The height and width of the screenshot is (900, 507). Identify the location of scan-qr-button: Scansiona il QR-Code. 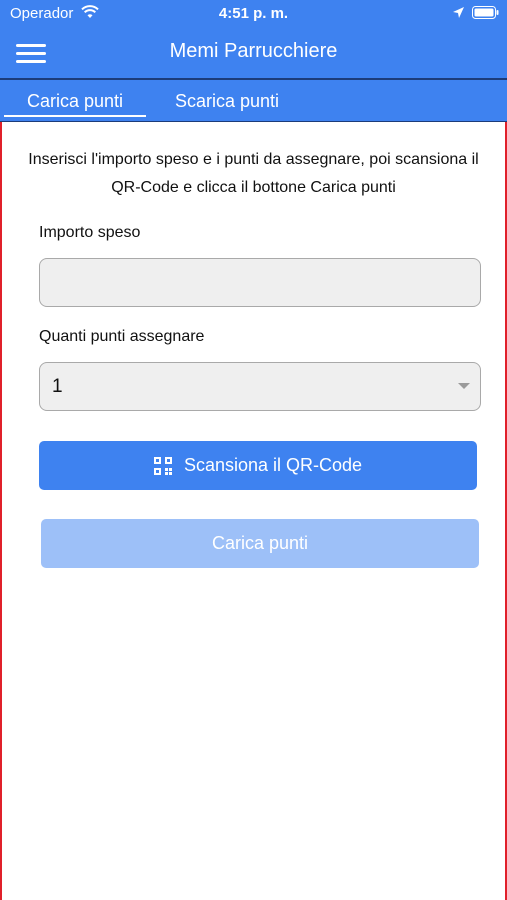
(258, 465).